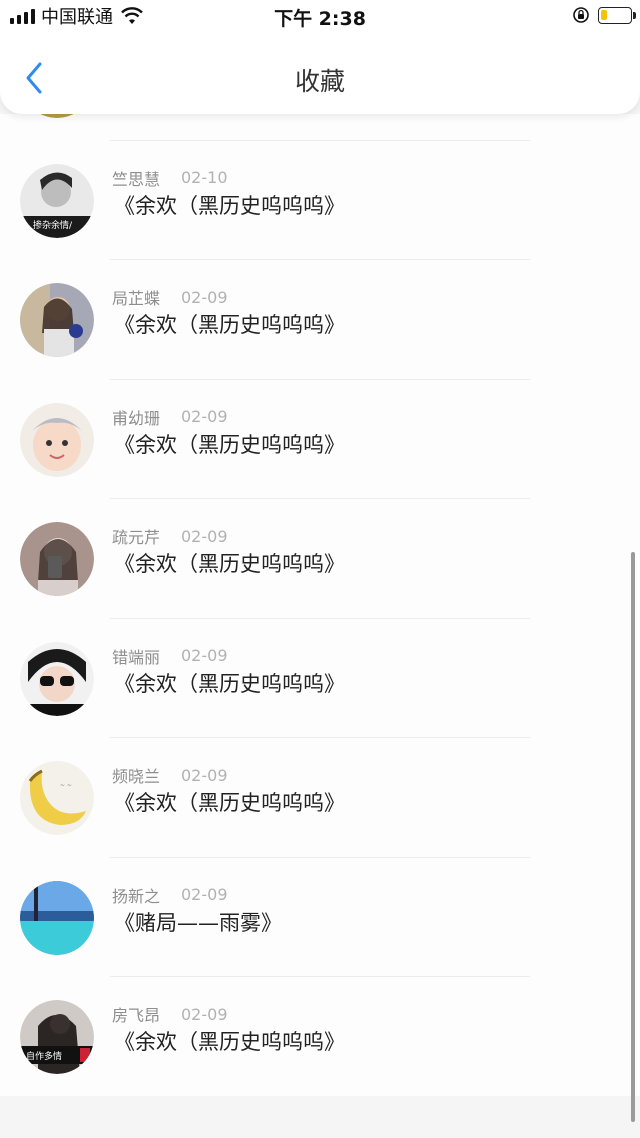  I want to click on author-name: 频晓兰, so click(146, 775).